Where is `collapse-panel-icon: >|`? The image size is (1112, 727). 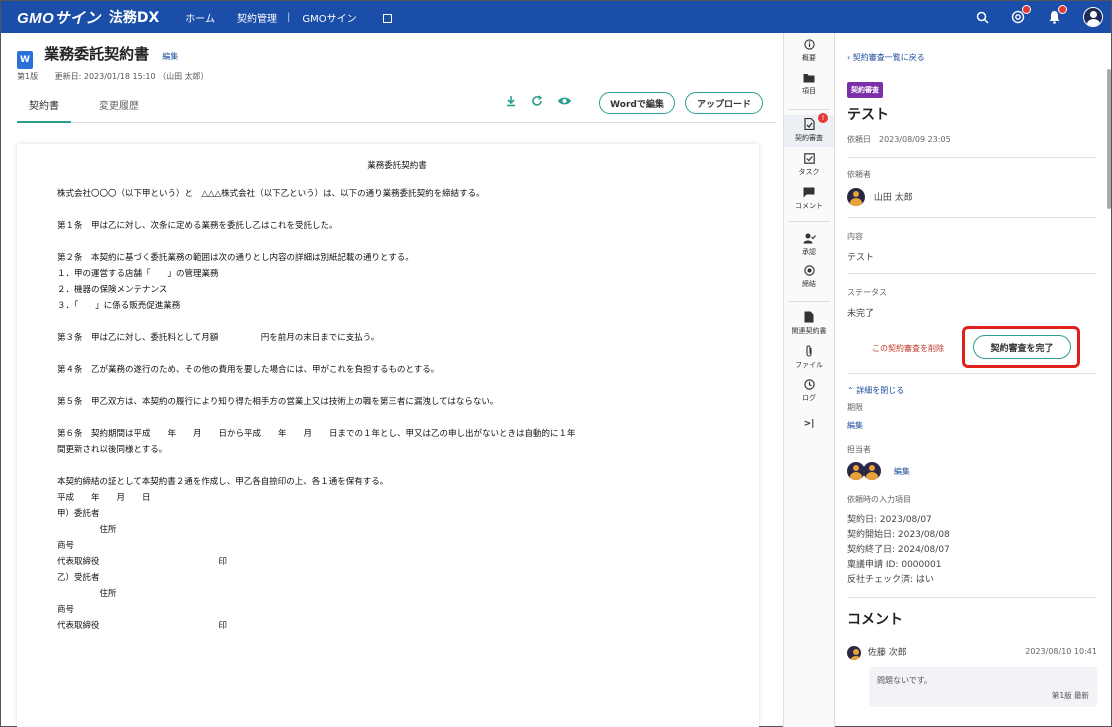 collapse-panel-icon: >| is located at coordinates (809, 424).